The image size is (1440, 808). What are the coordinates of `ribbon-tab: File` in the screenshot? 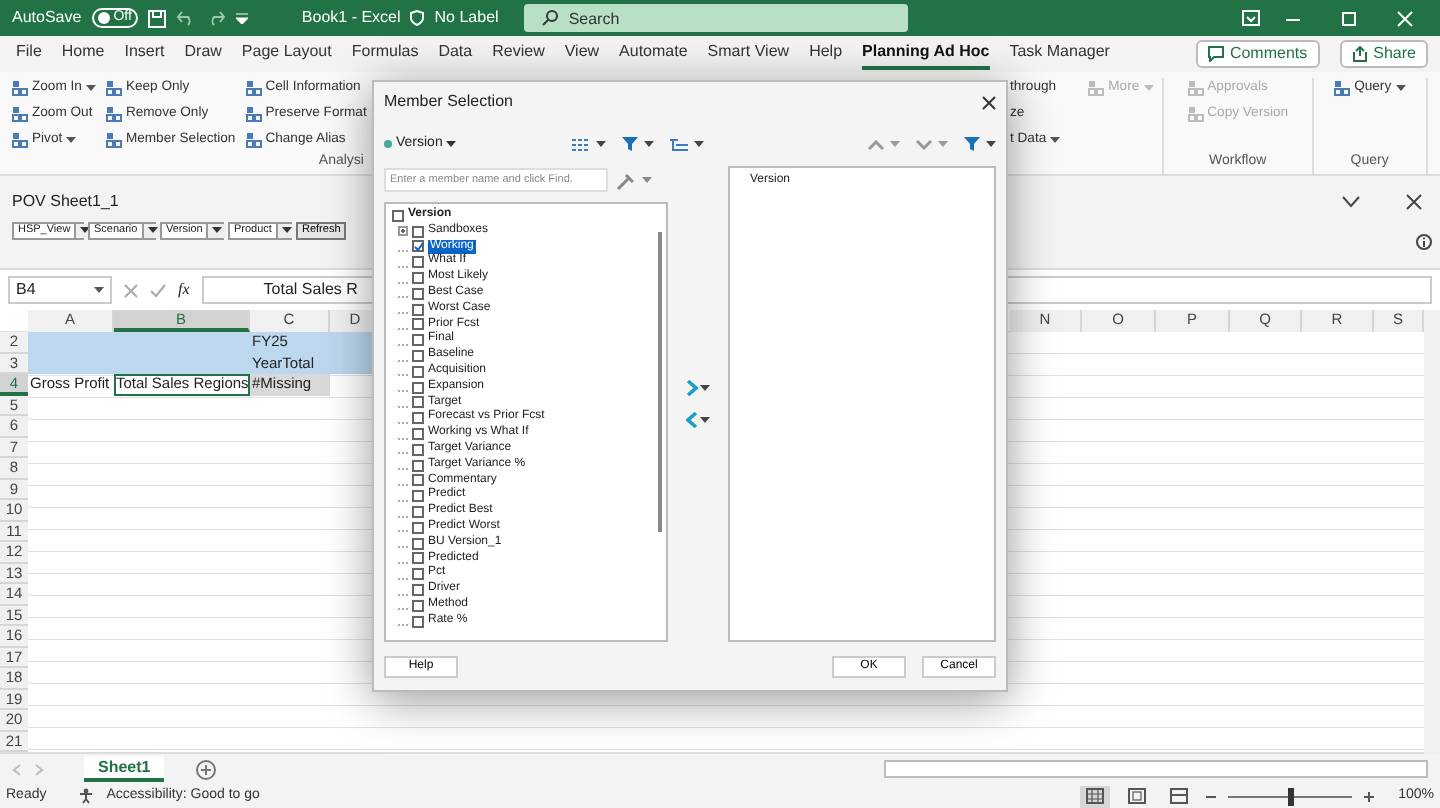 It's located at (29, 54).